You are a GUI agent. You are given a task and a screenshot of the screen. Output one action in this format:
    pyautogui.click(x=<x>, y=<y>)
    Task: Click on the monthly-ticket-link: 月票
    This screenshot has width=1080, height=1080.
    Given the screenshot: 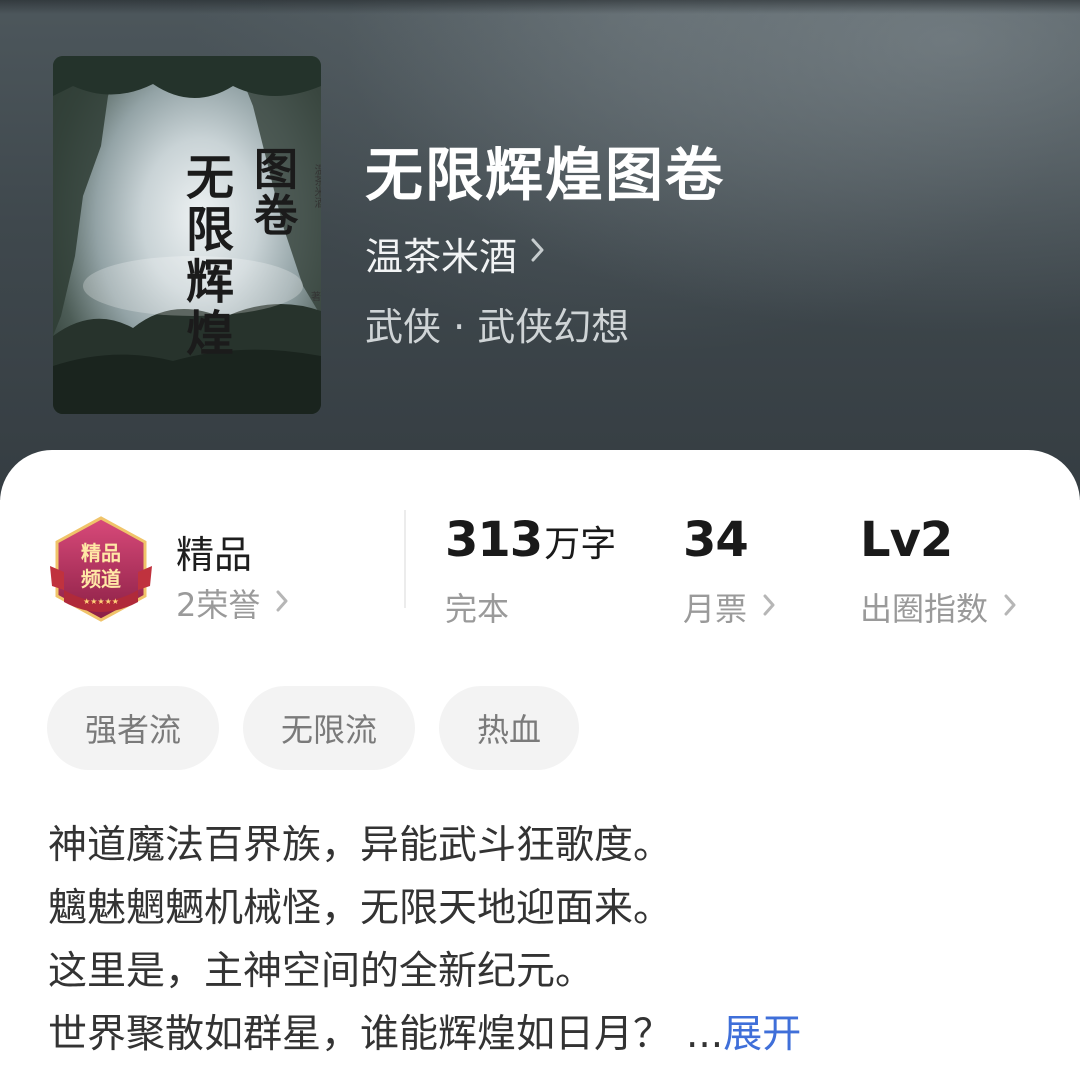 What is the action you would take?
    pyautogui.click(x=729, y=607)
    